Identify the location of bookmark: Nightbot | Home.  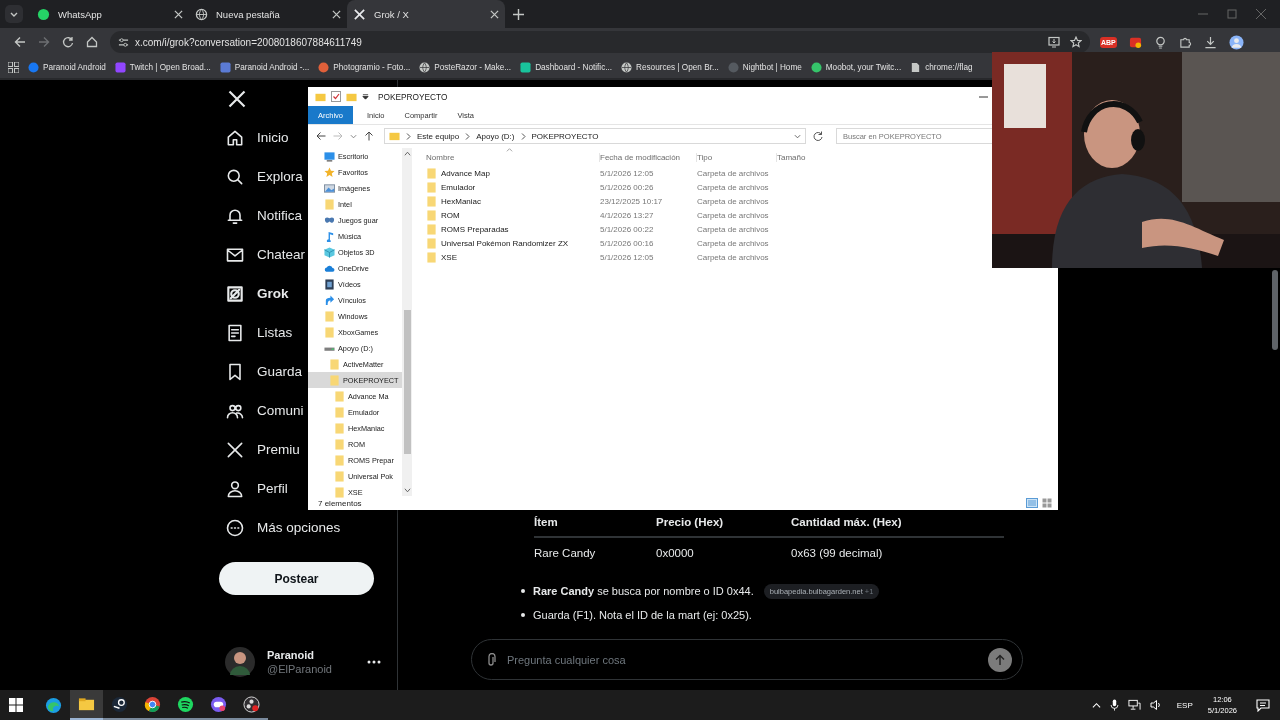
(764, 67).